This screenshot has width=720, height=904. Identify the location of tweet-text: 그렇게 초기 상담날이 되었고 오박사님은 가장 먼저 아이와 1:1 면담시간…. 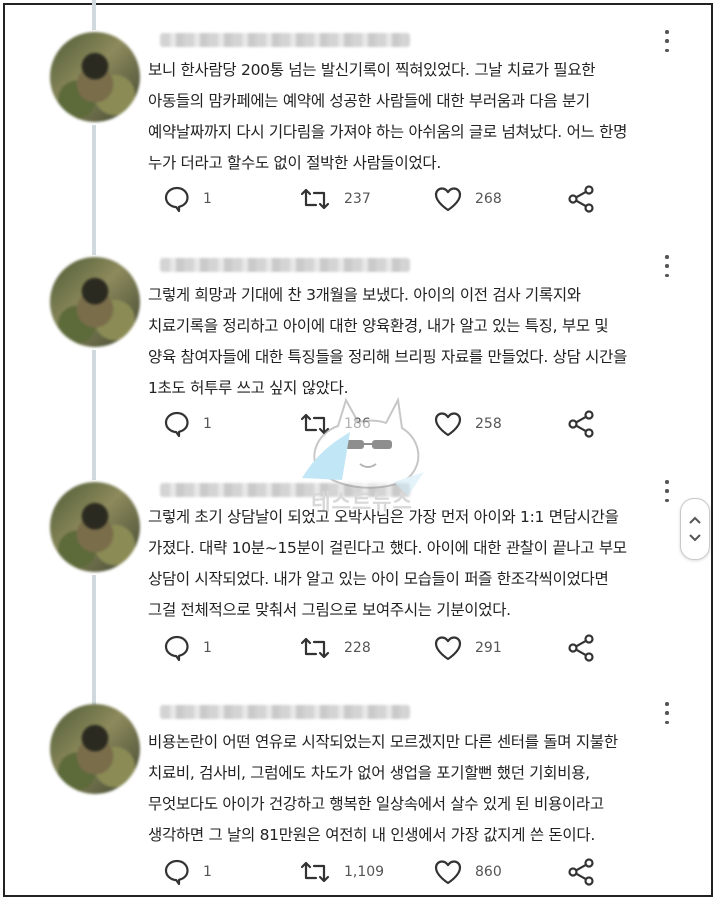
(387, 563).